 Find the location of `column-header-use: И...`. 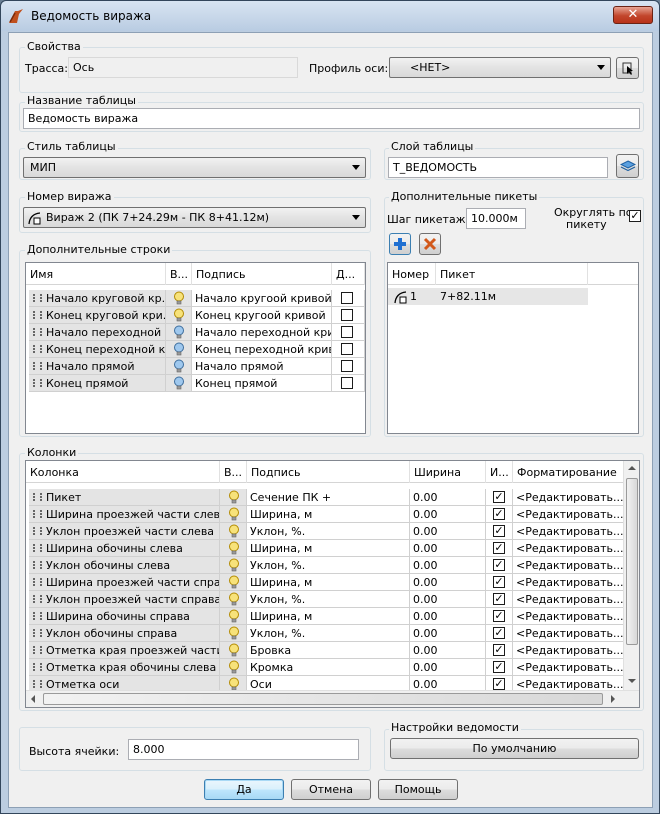

column-header-use: И... is located at coordinates (499, 472).